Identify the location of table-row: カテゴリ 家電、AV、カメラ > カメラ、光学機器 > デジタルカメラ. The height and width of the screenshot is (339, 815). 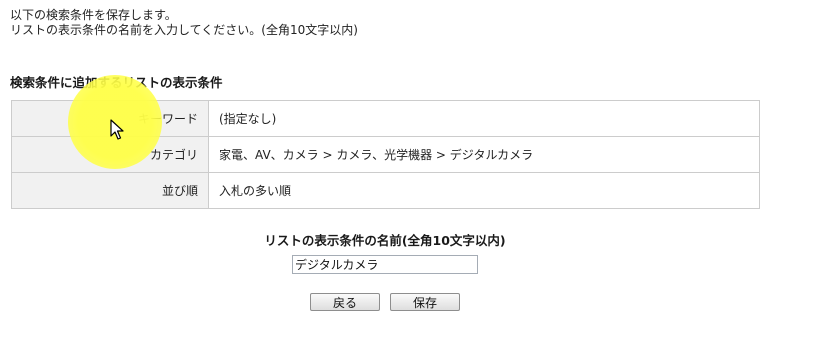
(385, 154).